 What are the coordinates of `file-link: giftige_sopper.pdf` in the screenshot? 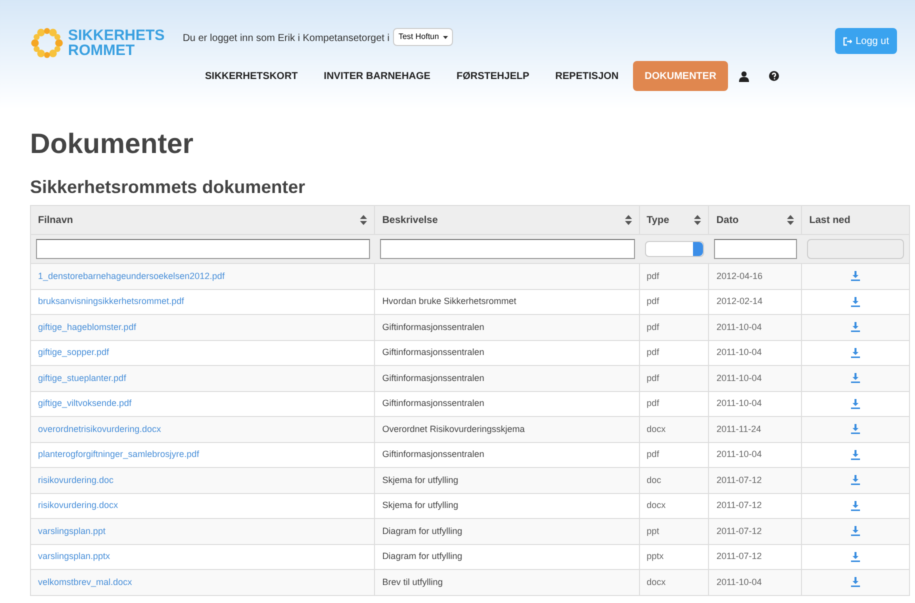 It's located at (74, 353).